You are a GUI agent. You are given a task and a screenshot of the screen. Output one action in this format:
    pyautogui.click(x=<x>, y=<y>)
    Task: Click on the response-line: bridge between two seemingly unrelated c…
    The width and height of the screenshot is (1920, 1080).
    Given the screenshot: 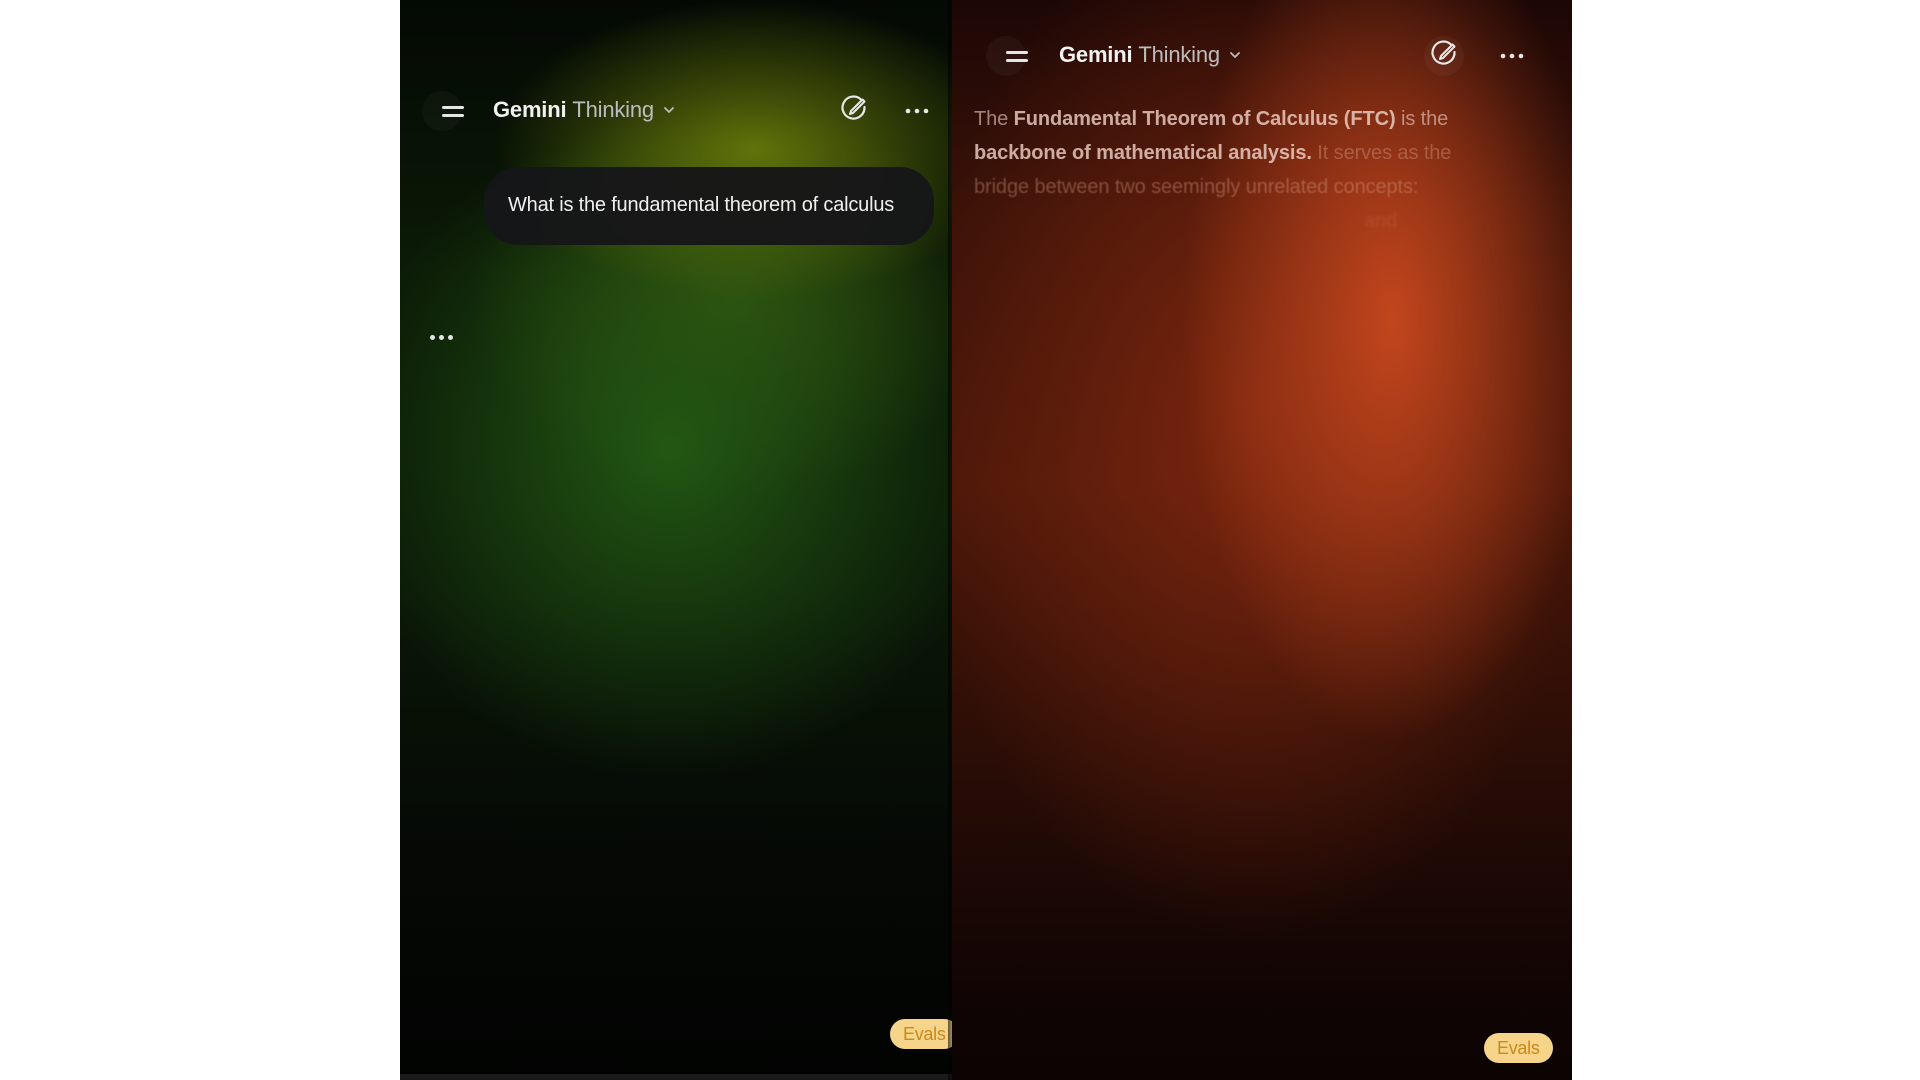 What is the action you would take?
    pyautogui.click(x=1196, y=187)
    